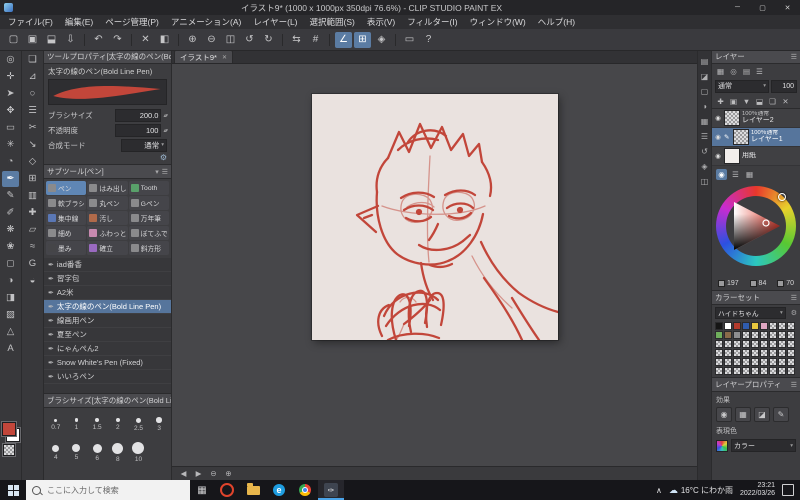 This screenshot has height=500, width=800. What do you see at coordinates (735, 174) in the screenshot?
I see `color-slider-tab-icon: ☰` at bounding box center [735, 174].